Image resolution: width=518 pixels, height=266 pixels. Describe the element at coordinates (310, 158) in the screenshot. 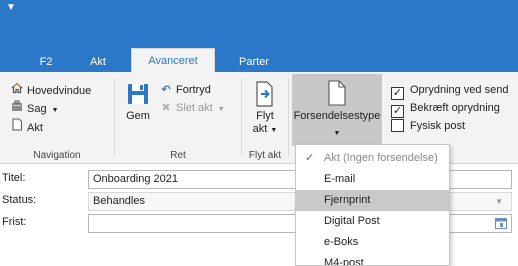

I see `checkmark-icon: ✓` at that location.